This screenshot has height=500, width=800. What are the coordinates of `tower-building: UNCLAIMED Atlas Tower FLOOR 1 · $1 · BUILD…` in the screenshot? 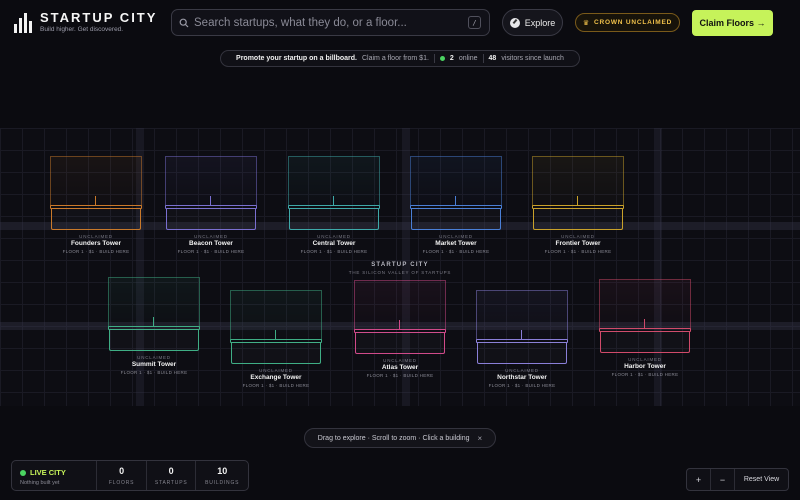 It's located at (400, 330).